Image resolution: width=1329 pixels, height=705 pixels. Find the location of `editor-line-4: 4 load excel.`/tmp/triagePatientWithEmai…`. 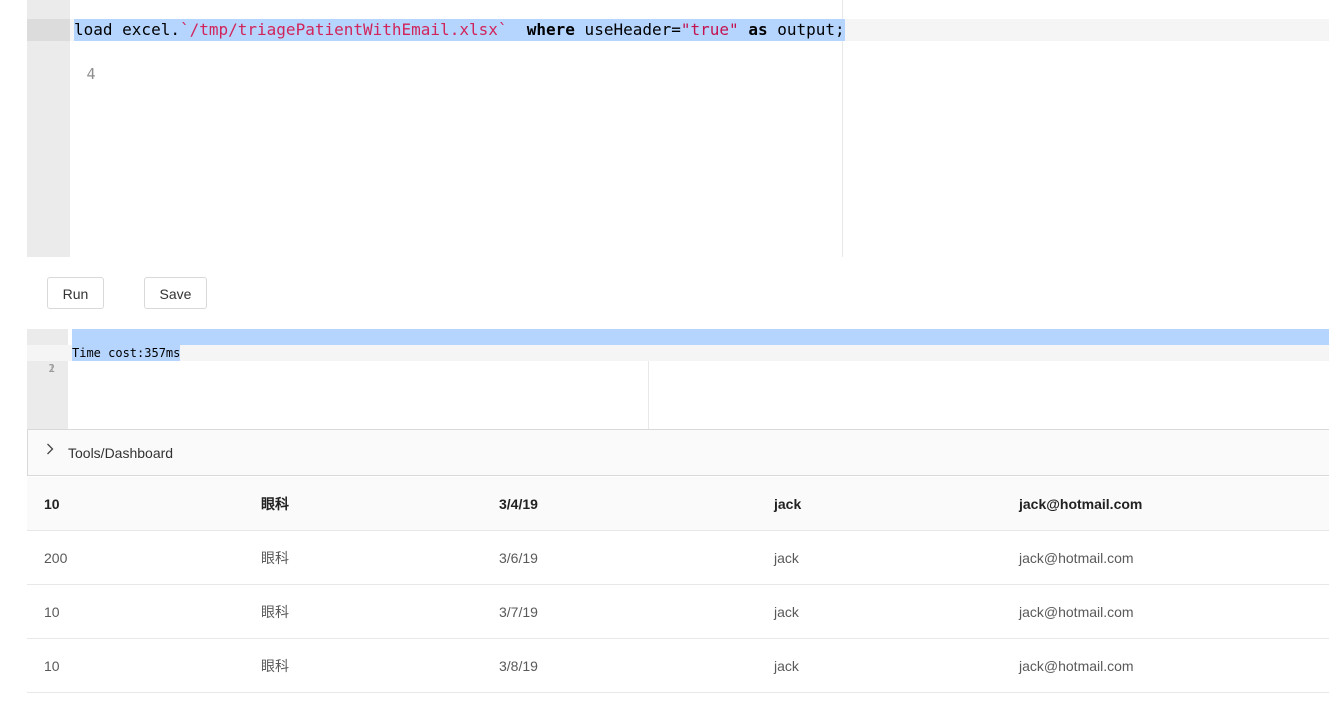

editor-line-4: 4 load excel.`/tmp/triagePatientWithEmai… is located at coordinates (678, 51).